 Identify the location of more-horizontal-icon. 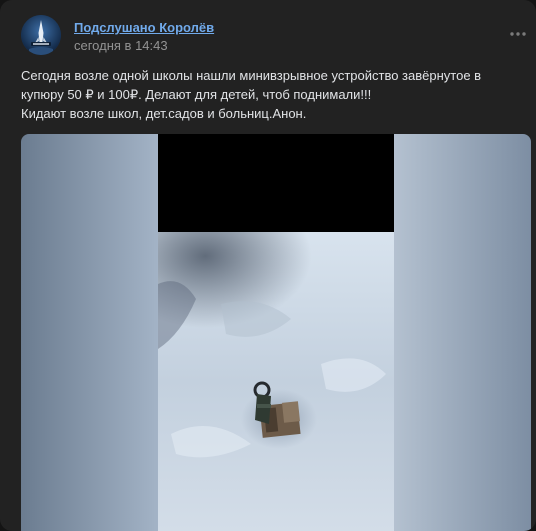
(518, 34).